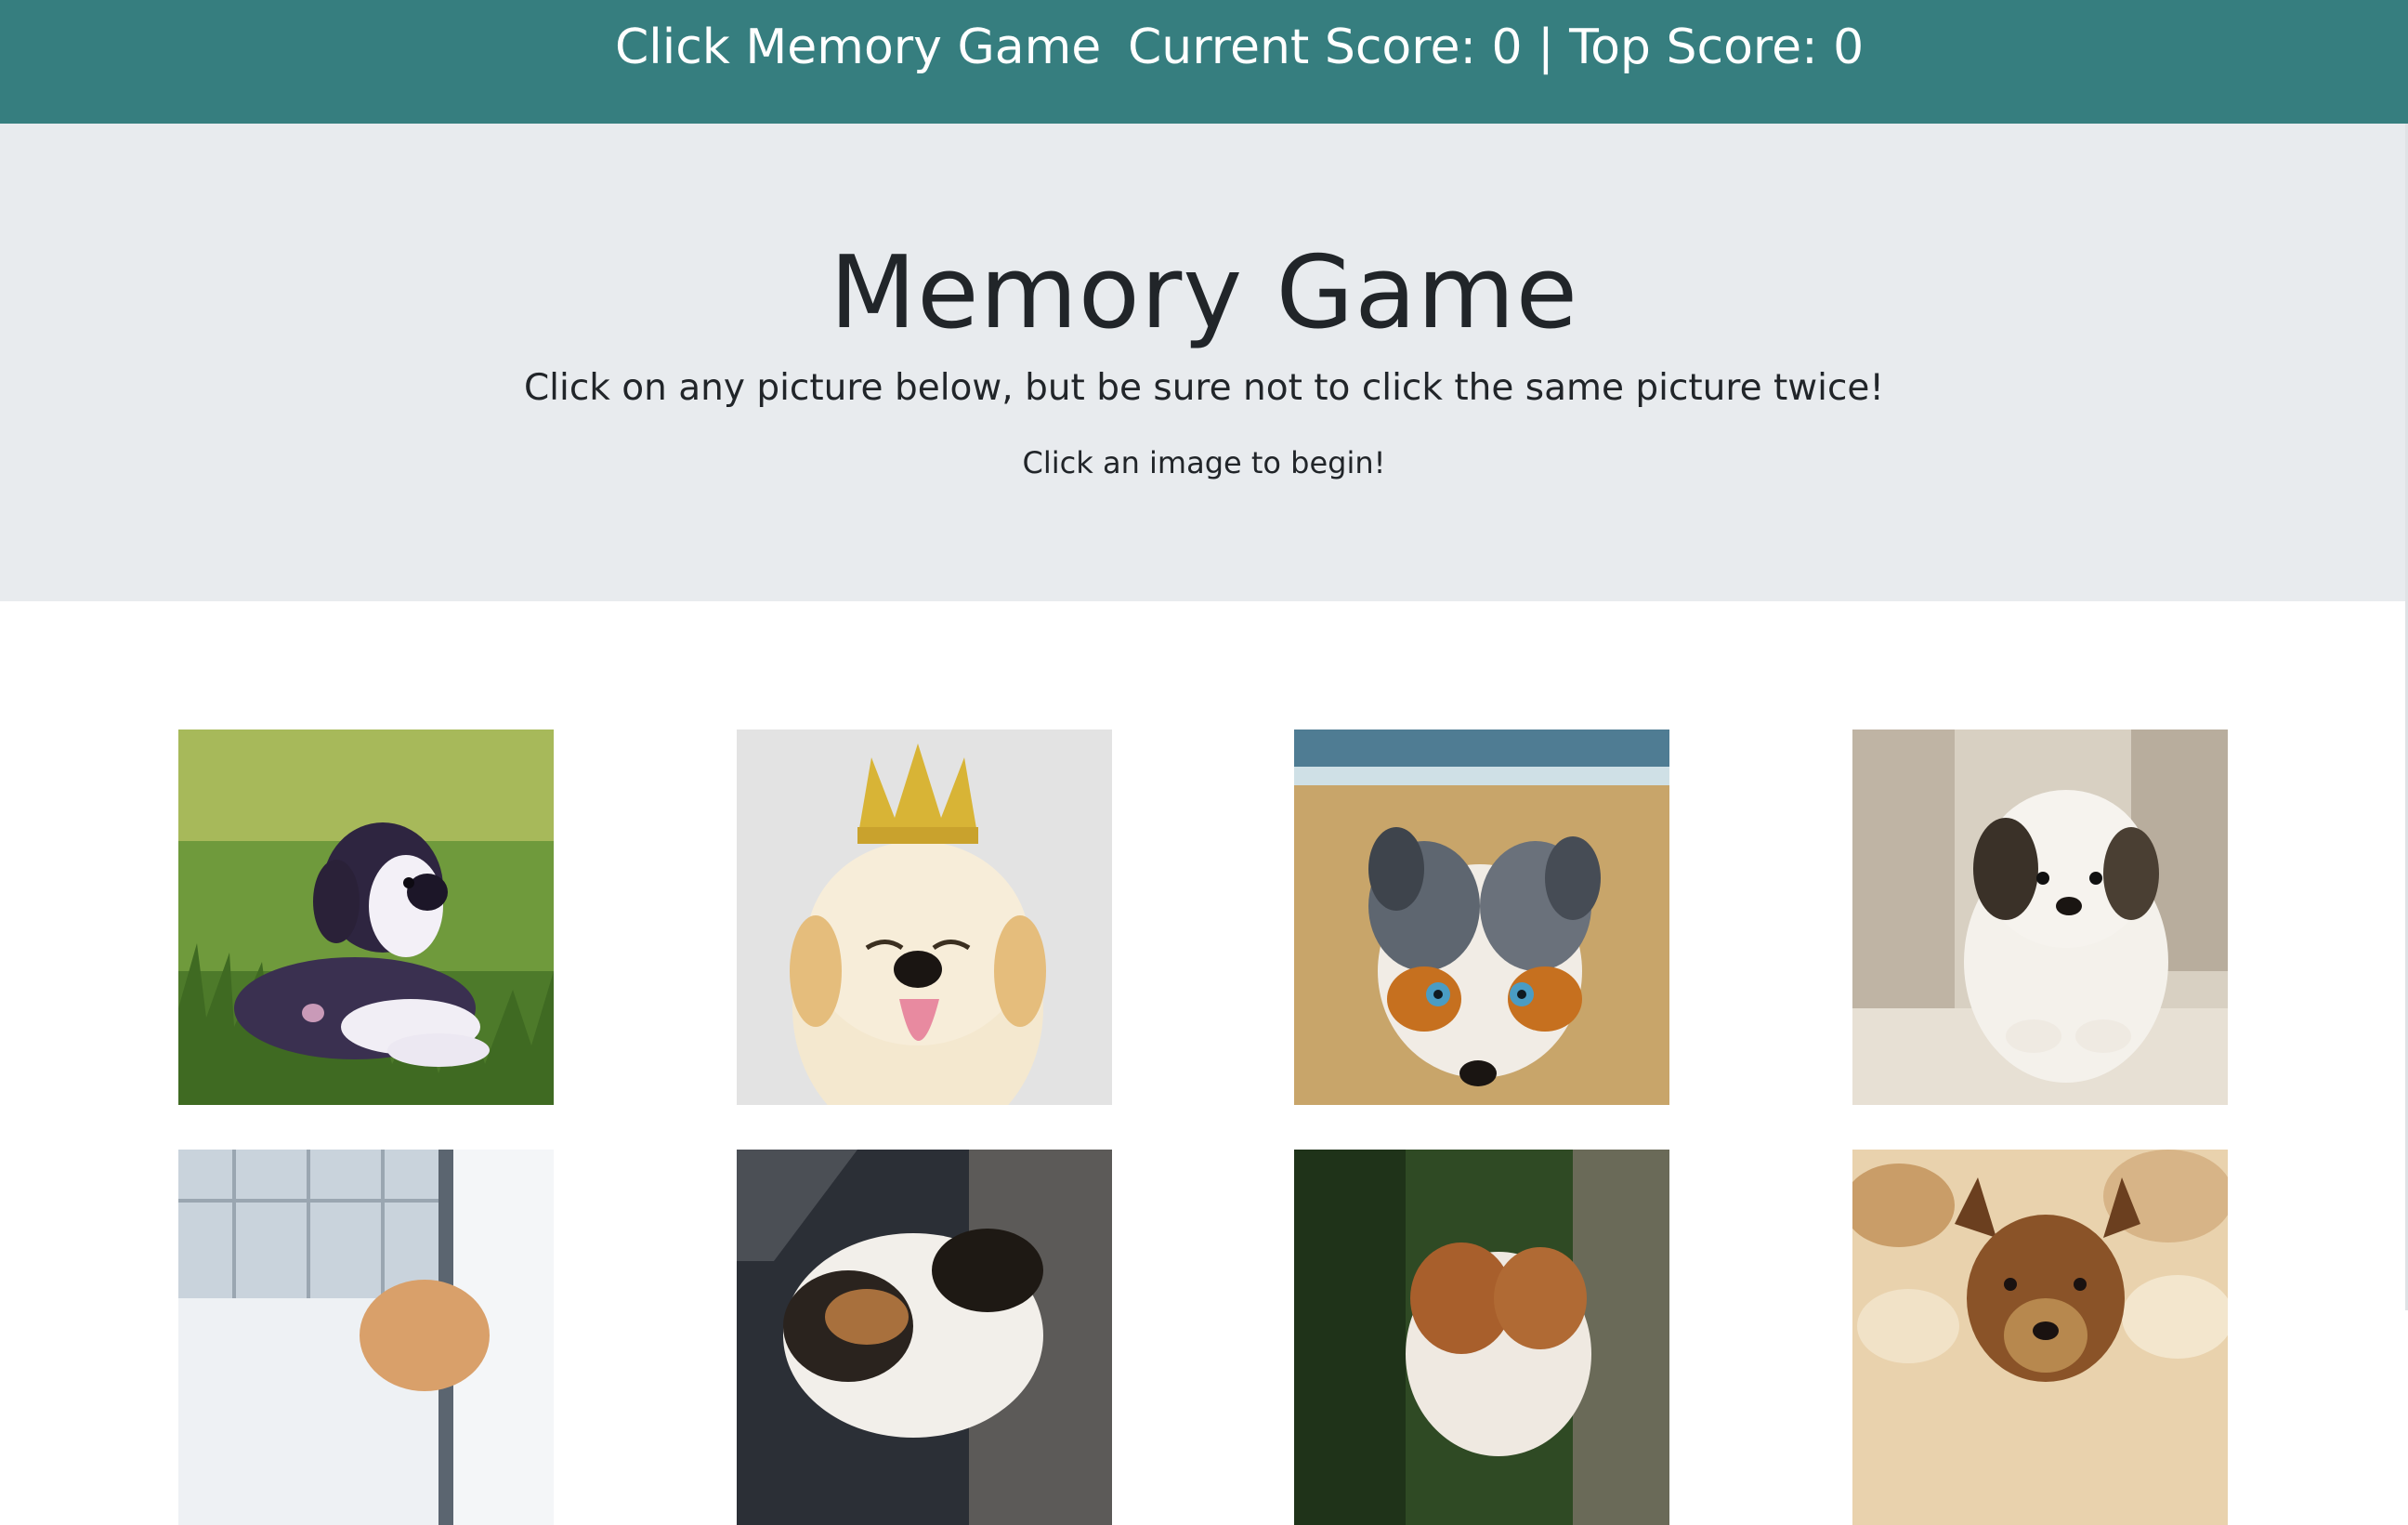 Image resolution: width=2408 pixels, height=1525 pixels. I want to click on puppy-beach-image, so click(1481, 917).